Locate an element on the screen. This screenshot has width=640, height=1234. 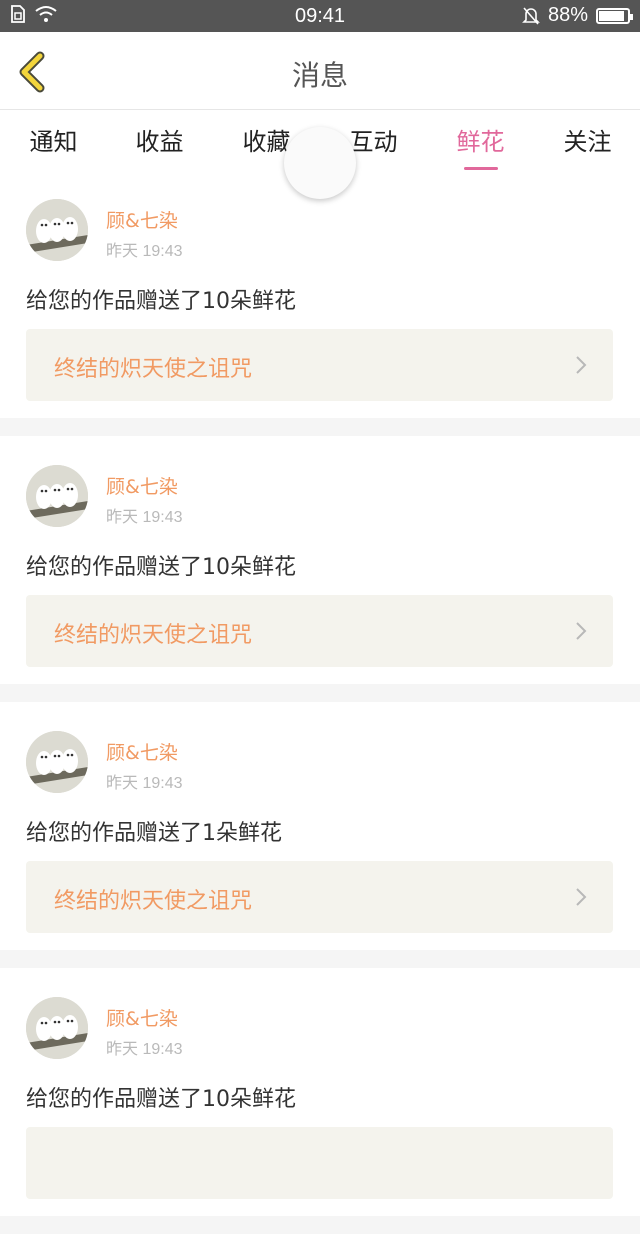
tab-earnings: 收益 is located at coordinates (159, 139).